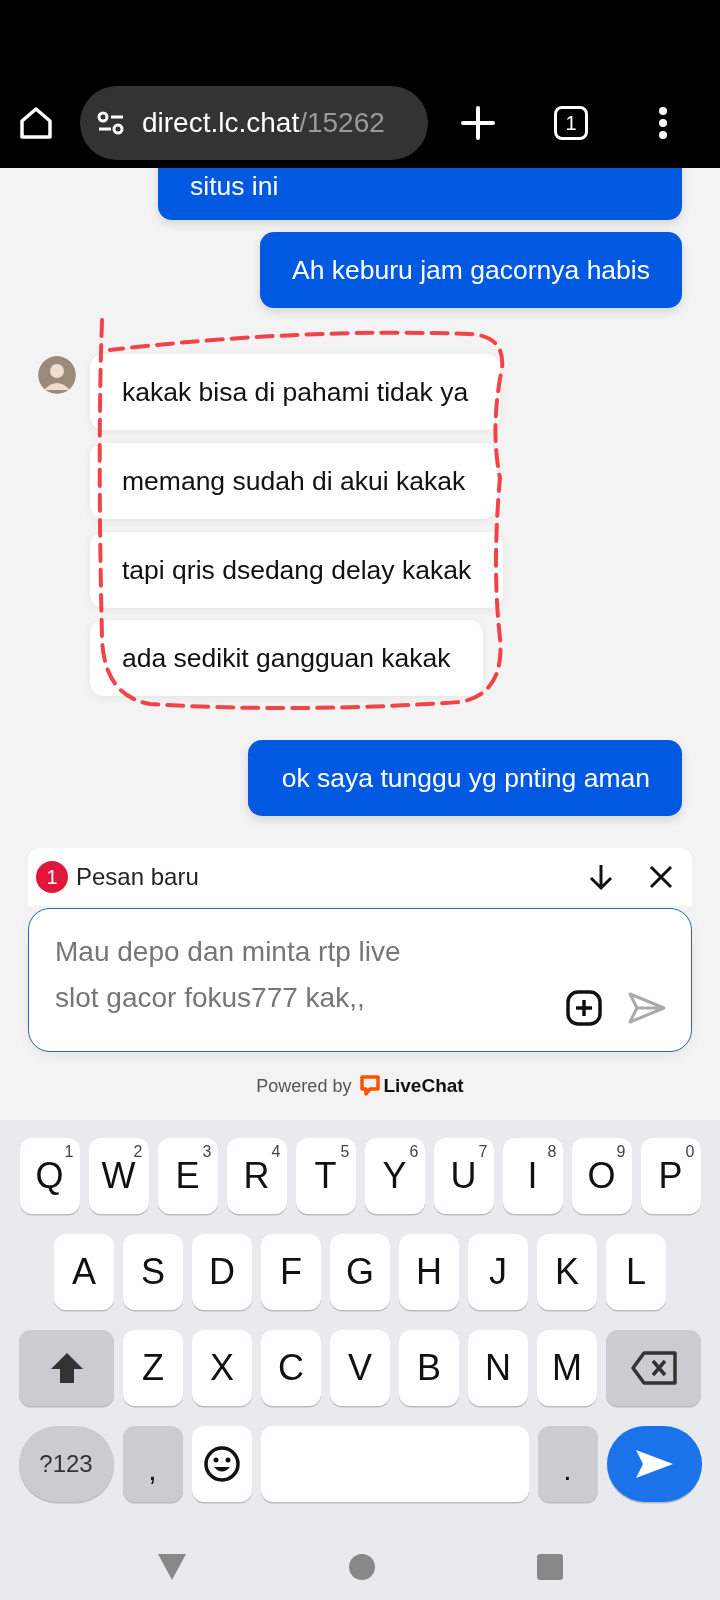  Describe the element at coordinates (138, 877) in the screenshot. I see `new-message-label: Pesan baru` at that location.